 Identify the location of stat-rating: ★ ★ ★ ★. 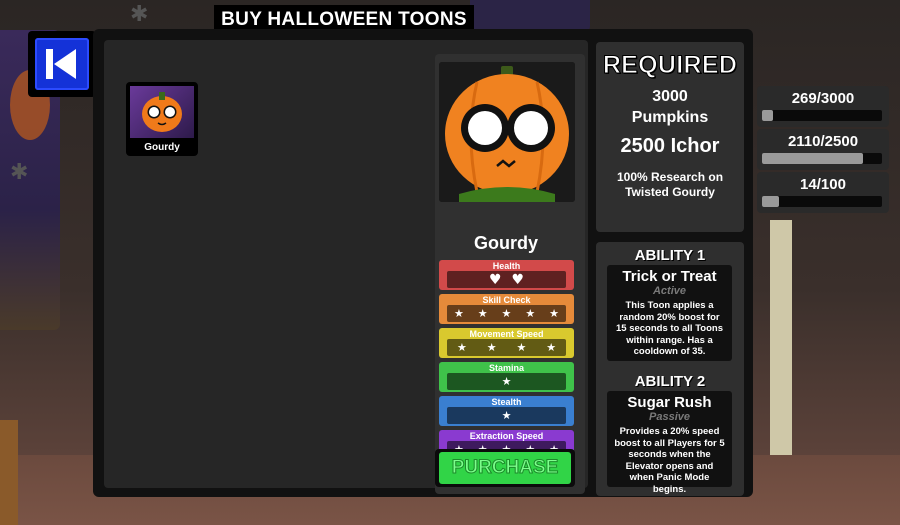
(506, 347).